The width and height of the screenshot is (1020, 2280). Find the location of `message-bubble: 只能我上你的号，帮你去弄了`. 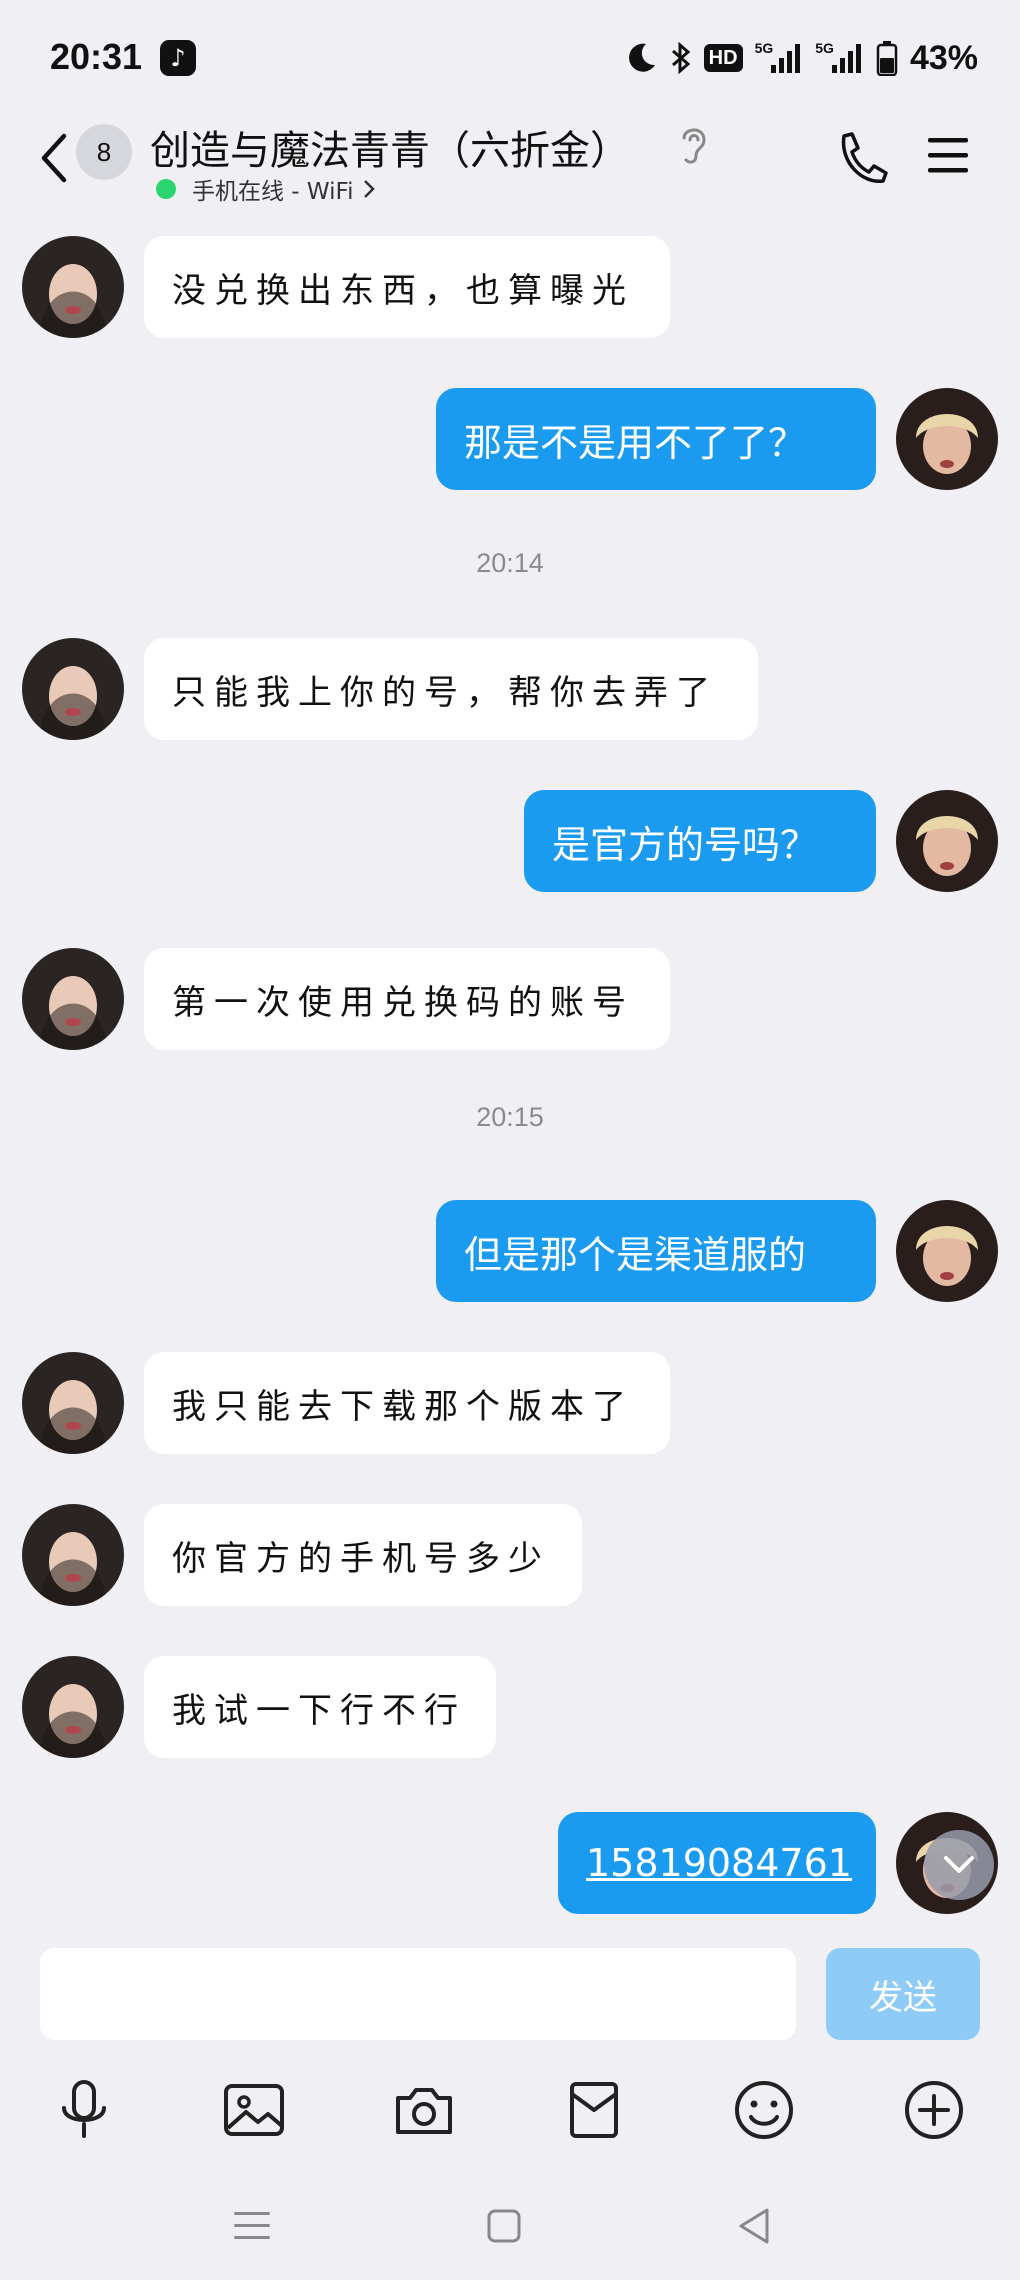

message-bubble: 只能我上你的号，帮你去弄了 is located at coordinates (451, 689).